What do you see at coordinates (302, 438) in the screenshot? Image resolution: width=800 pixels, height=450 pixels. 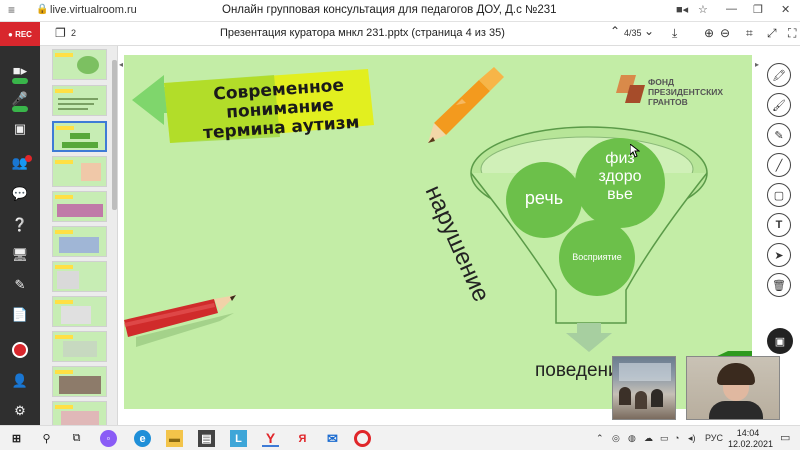 I see `yandex-icon: Я` at bounding box center [302, 438].